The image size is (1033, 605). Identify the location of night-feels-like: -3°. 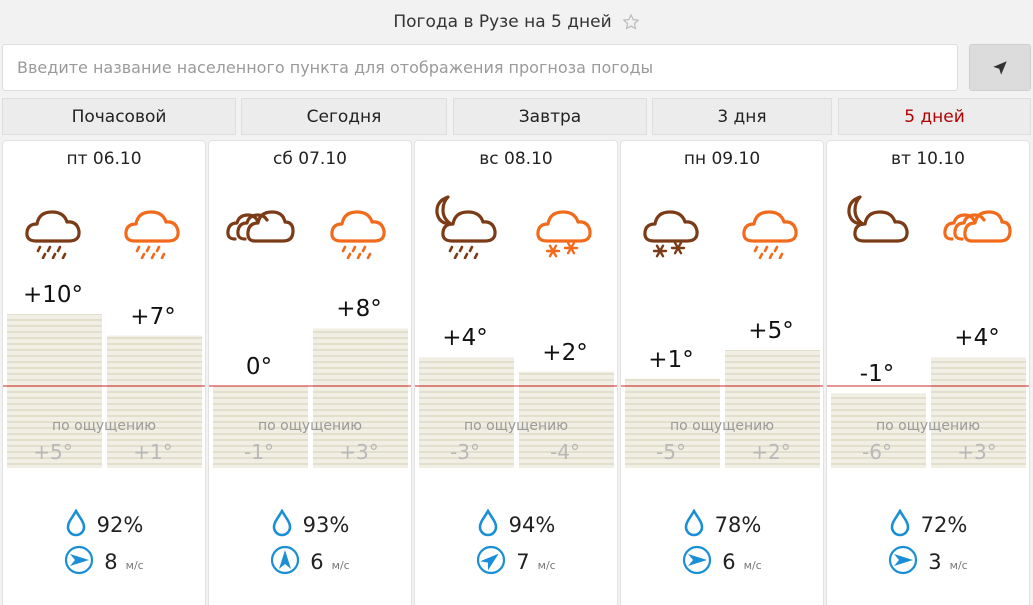
(465, 452).